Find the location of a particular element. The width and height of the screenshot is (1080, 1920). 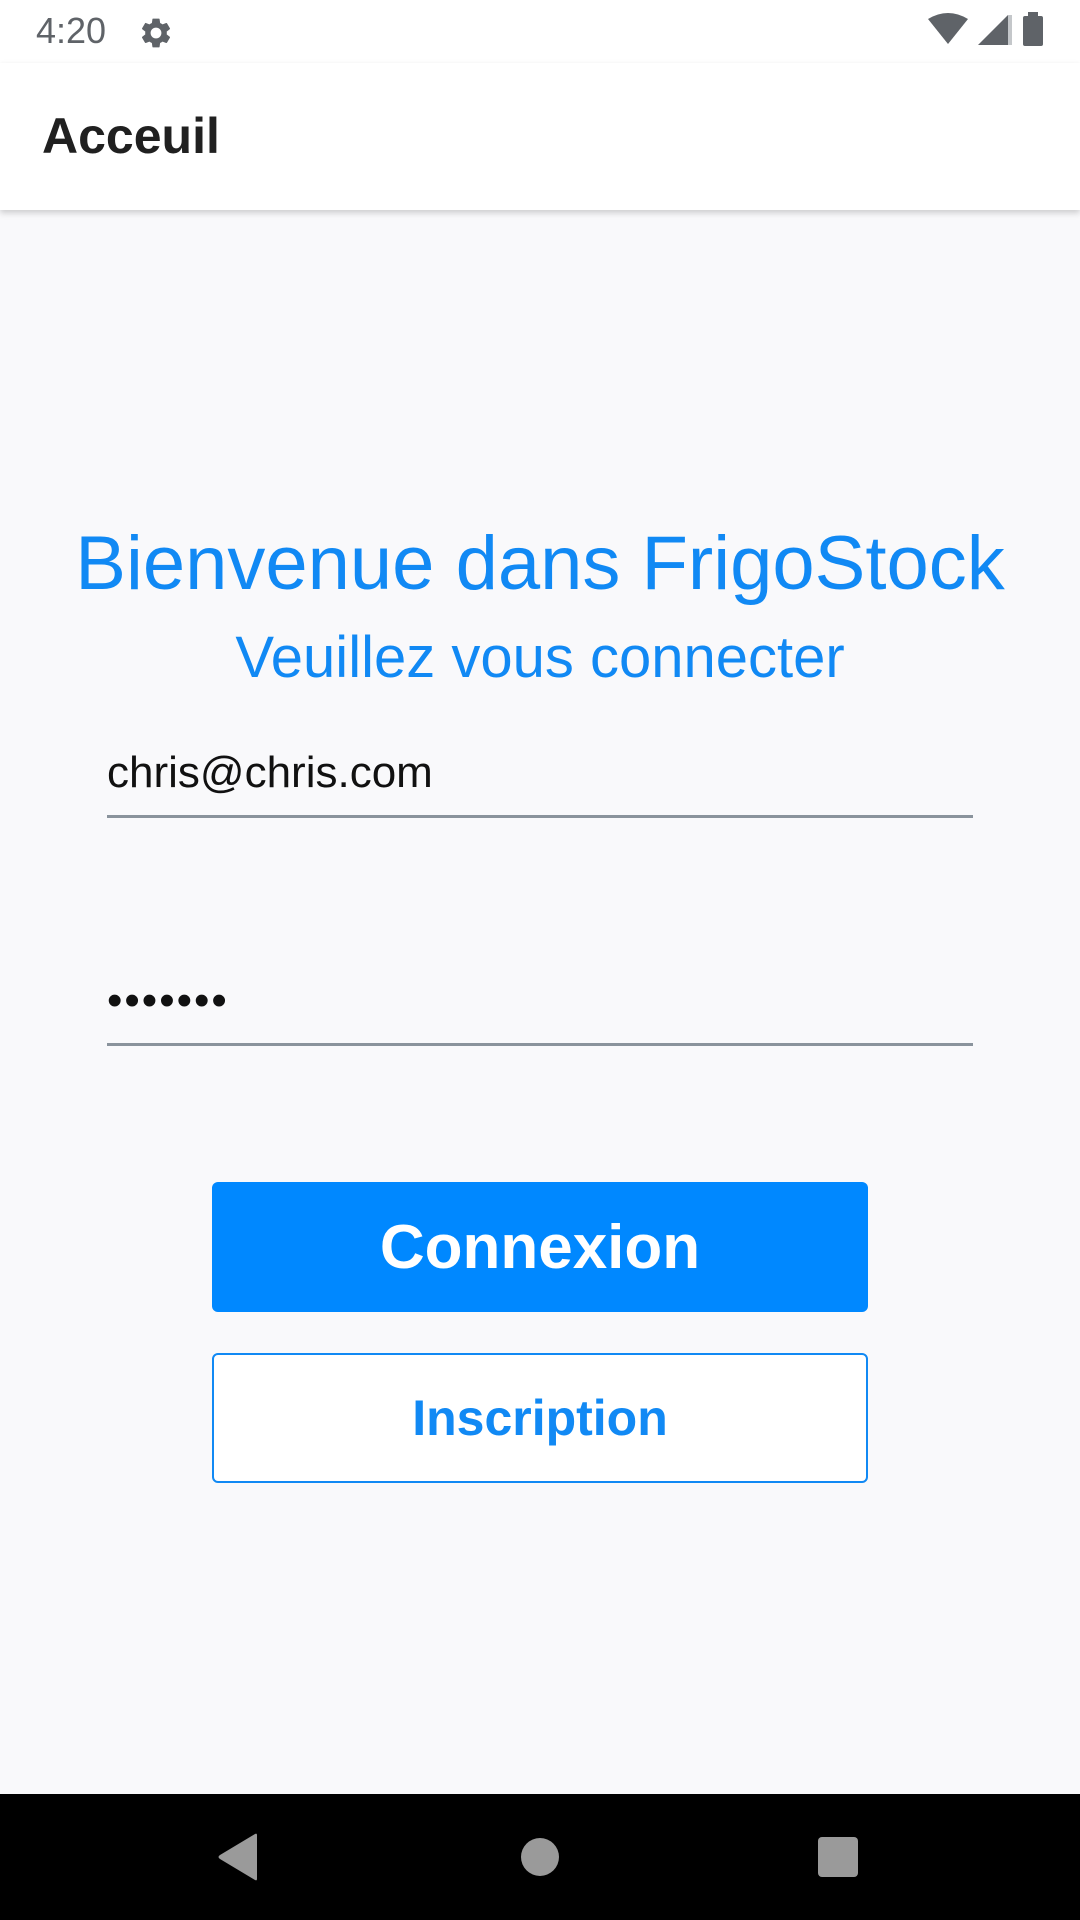

signal-icon is located at coordinates (995, 31).